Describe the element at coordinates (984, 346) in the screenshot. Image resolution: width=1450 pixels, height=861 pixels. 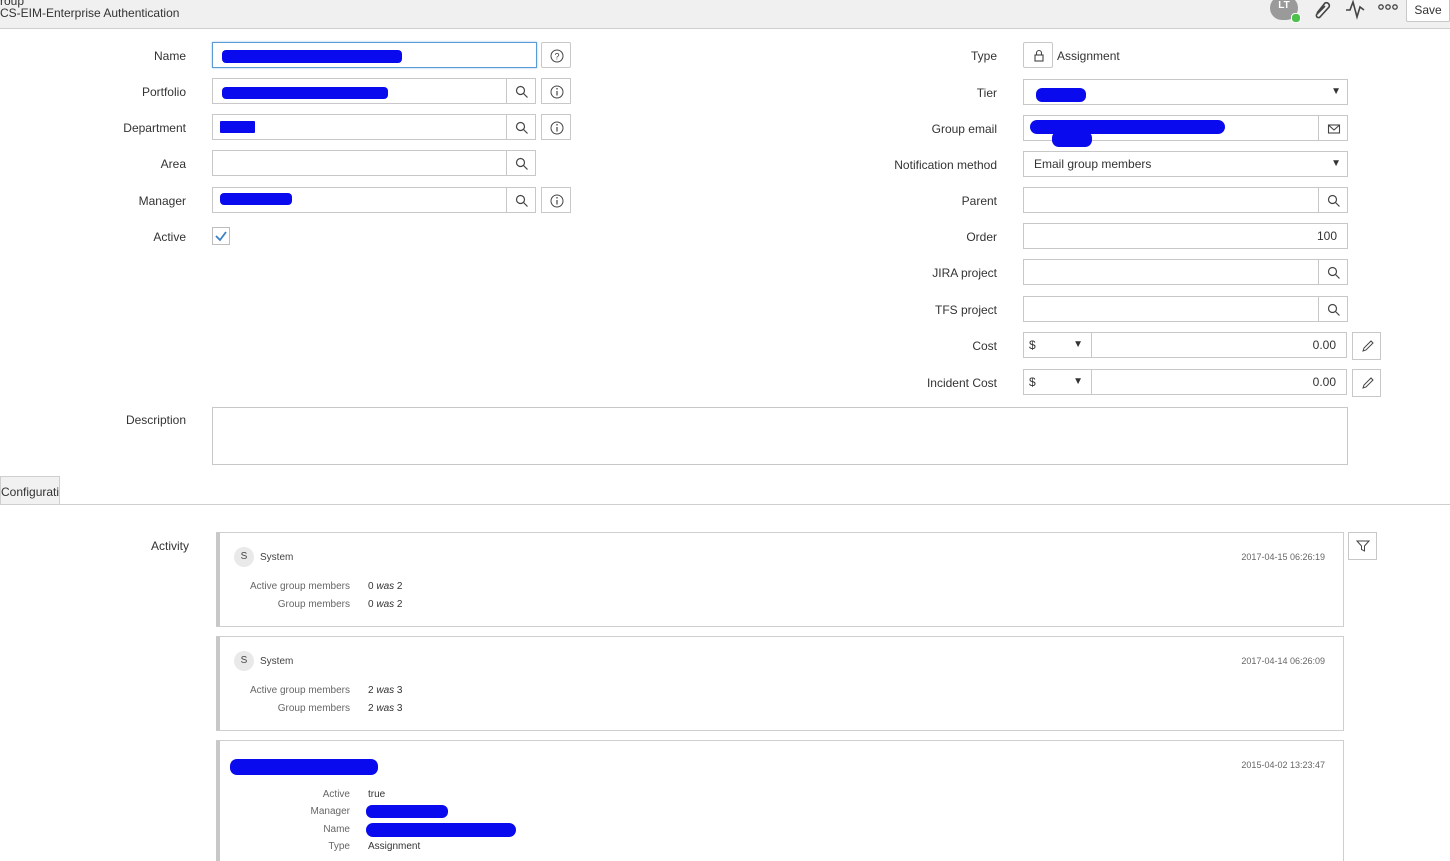
I see `cost-label: Cost` at that location.